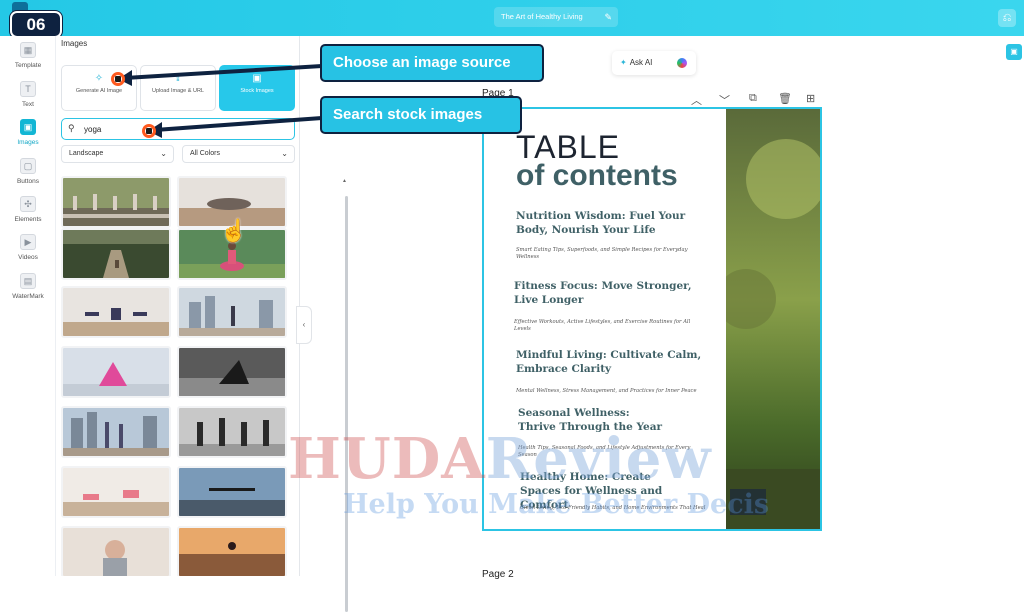 Image resolution: width=1024 pixels, height=612 pixels. I want to click on right-panel-toggle-icon: ▣, so click(1014, 52).